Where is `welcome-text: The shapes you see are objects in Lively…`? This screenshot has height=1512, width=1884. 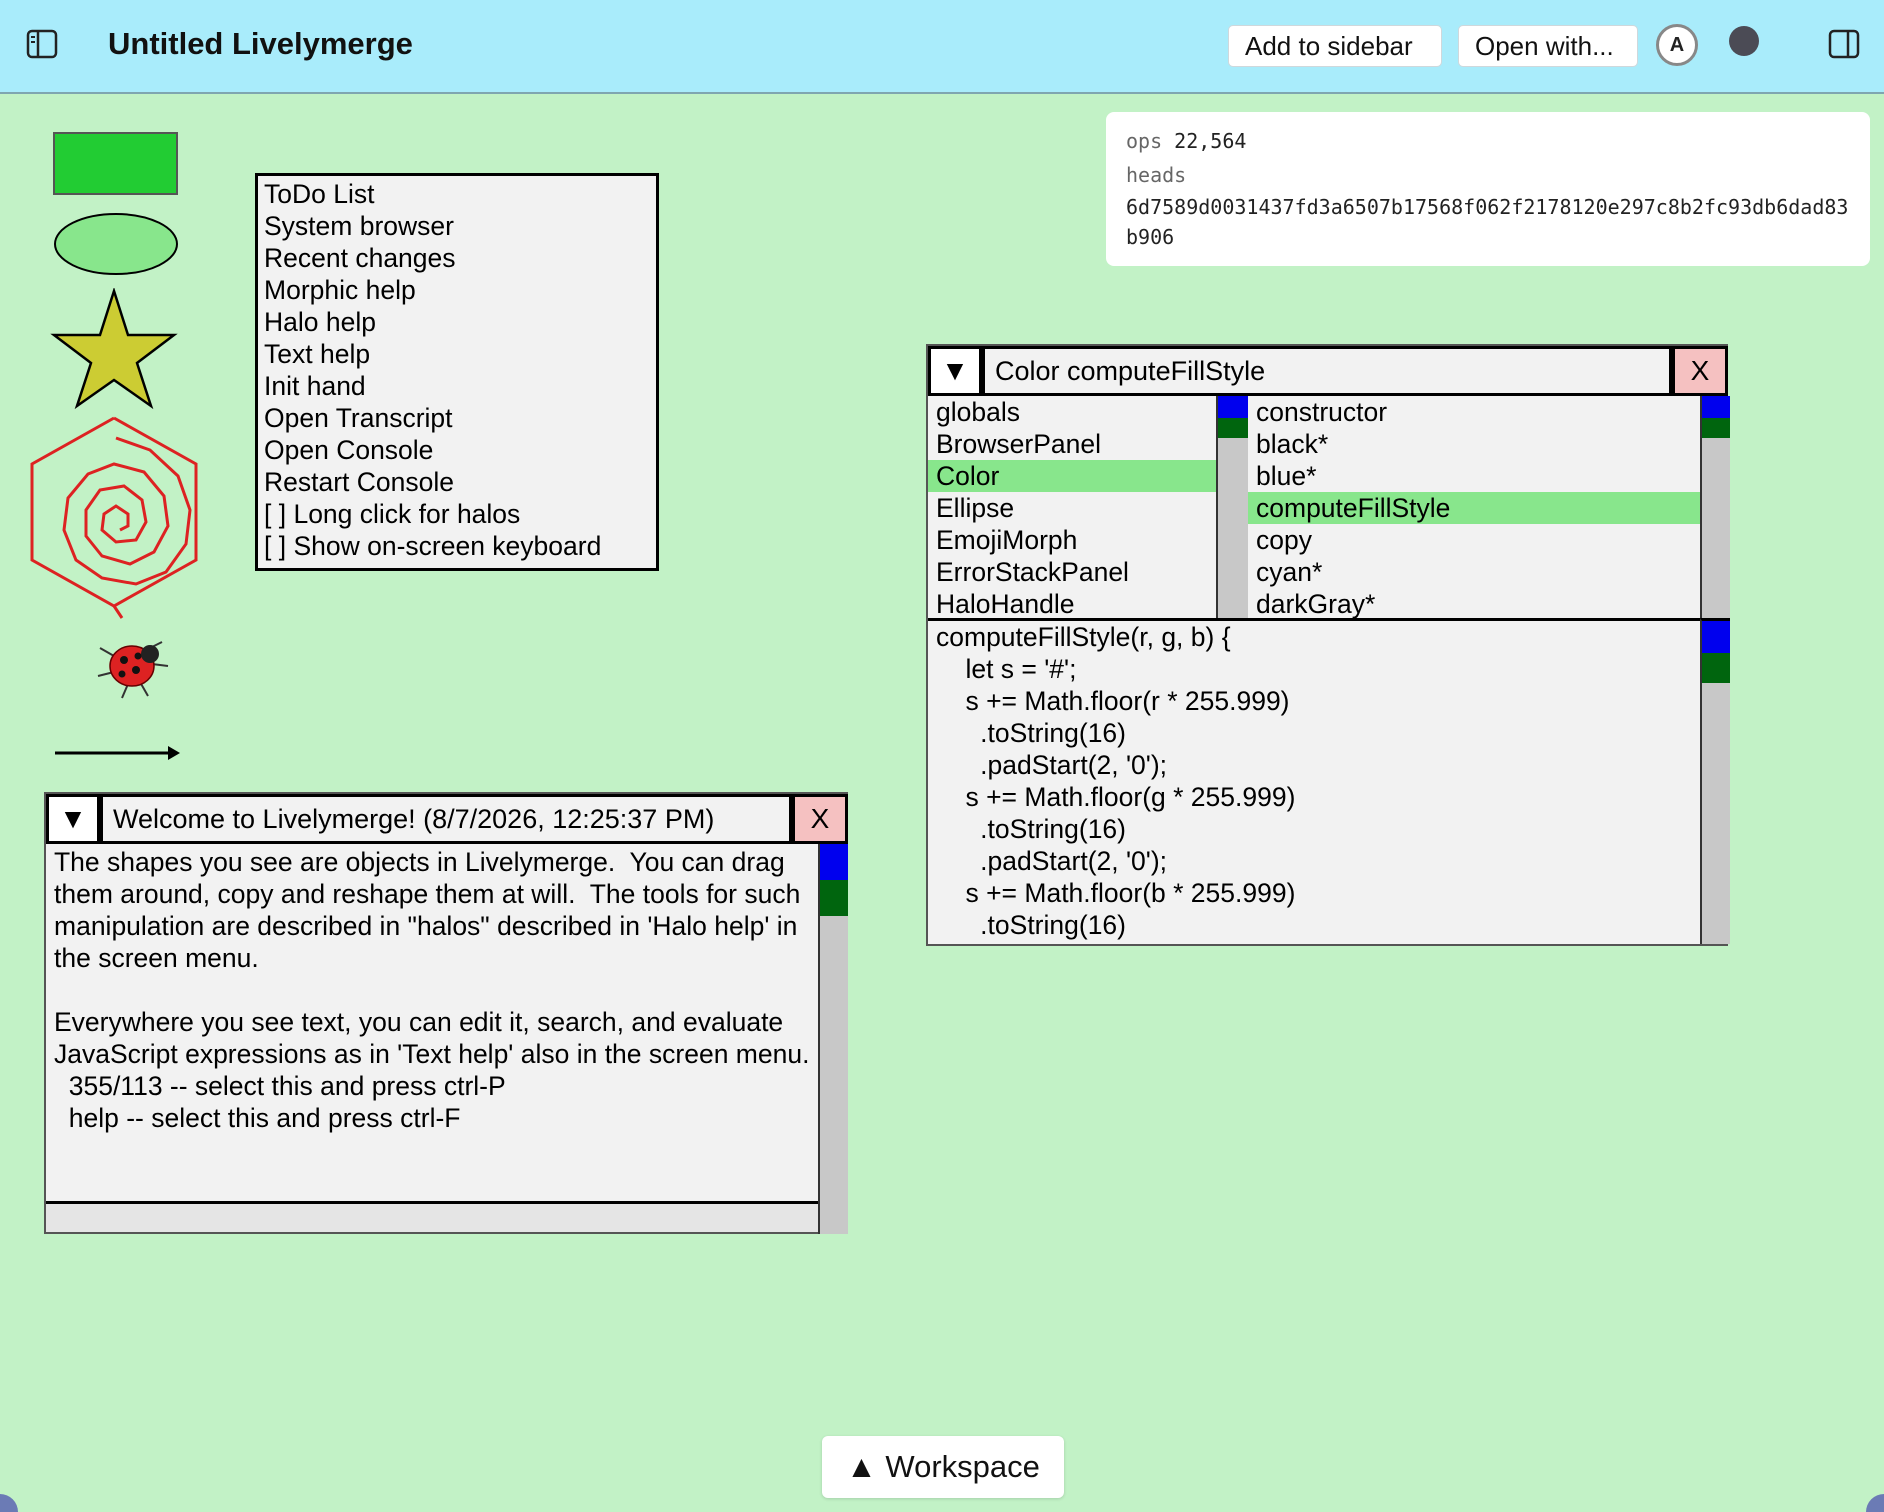
welcome-text: The shapes you see are objects in Lively… is located at coordinates (434, 990).